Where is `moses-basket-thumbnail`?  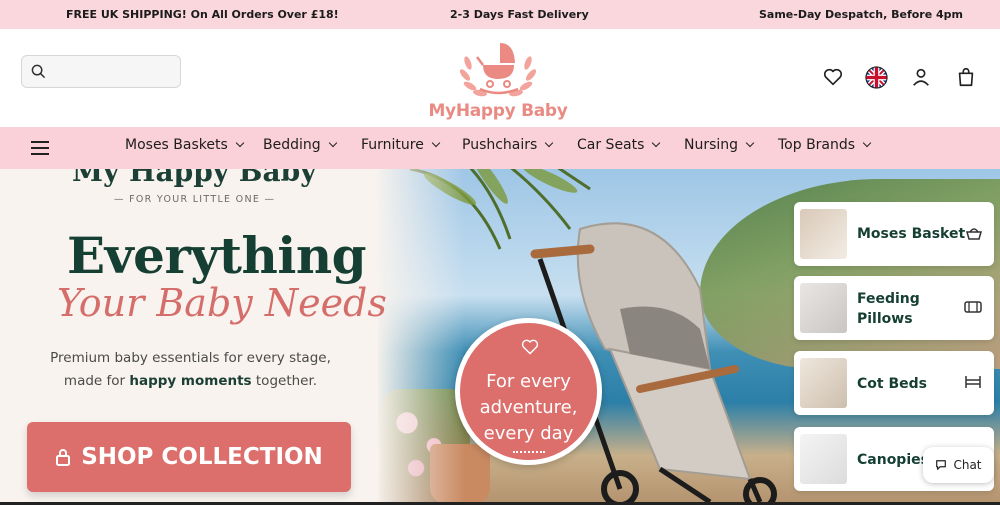 moses-basket-thumbnail is located at coordinates (823, 234).